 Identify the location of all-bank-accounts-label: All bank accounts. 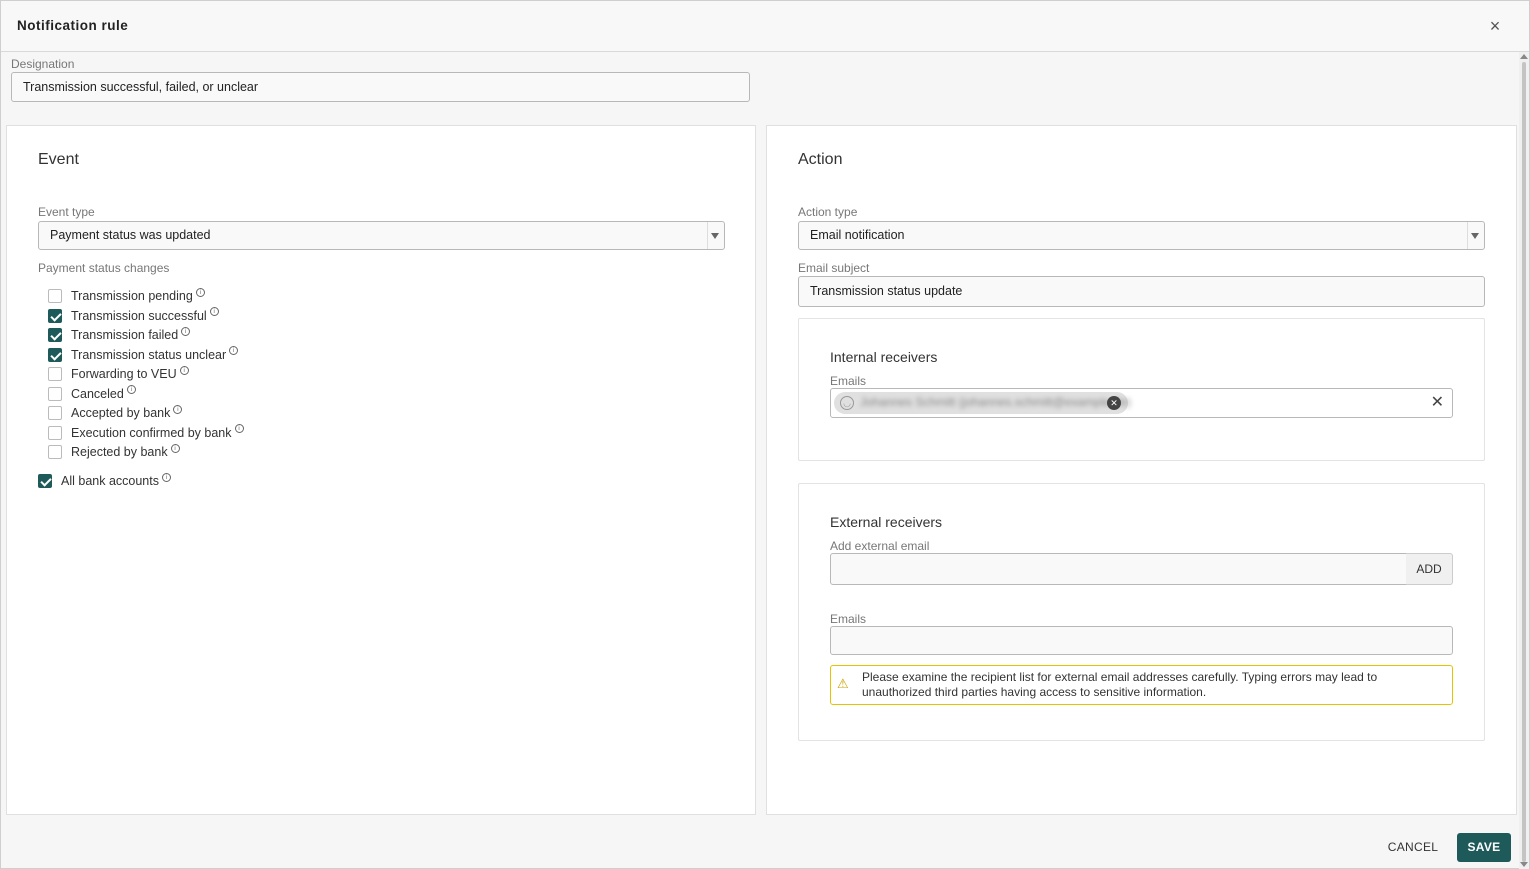
(110, 481).